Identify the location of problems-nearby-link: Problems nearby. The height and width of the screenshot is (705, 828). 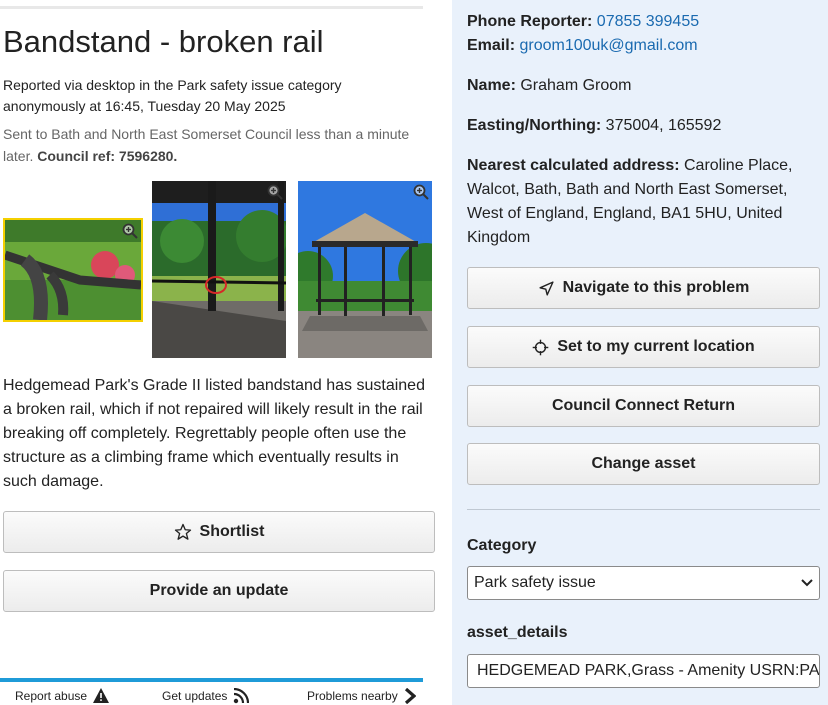
(361, 696).